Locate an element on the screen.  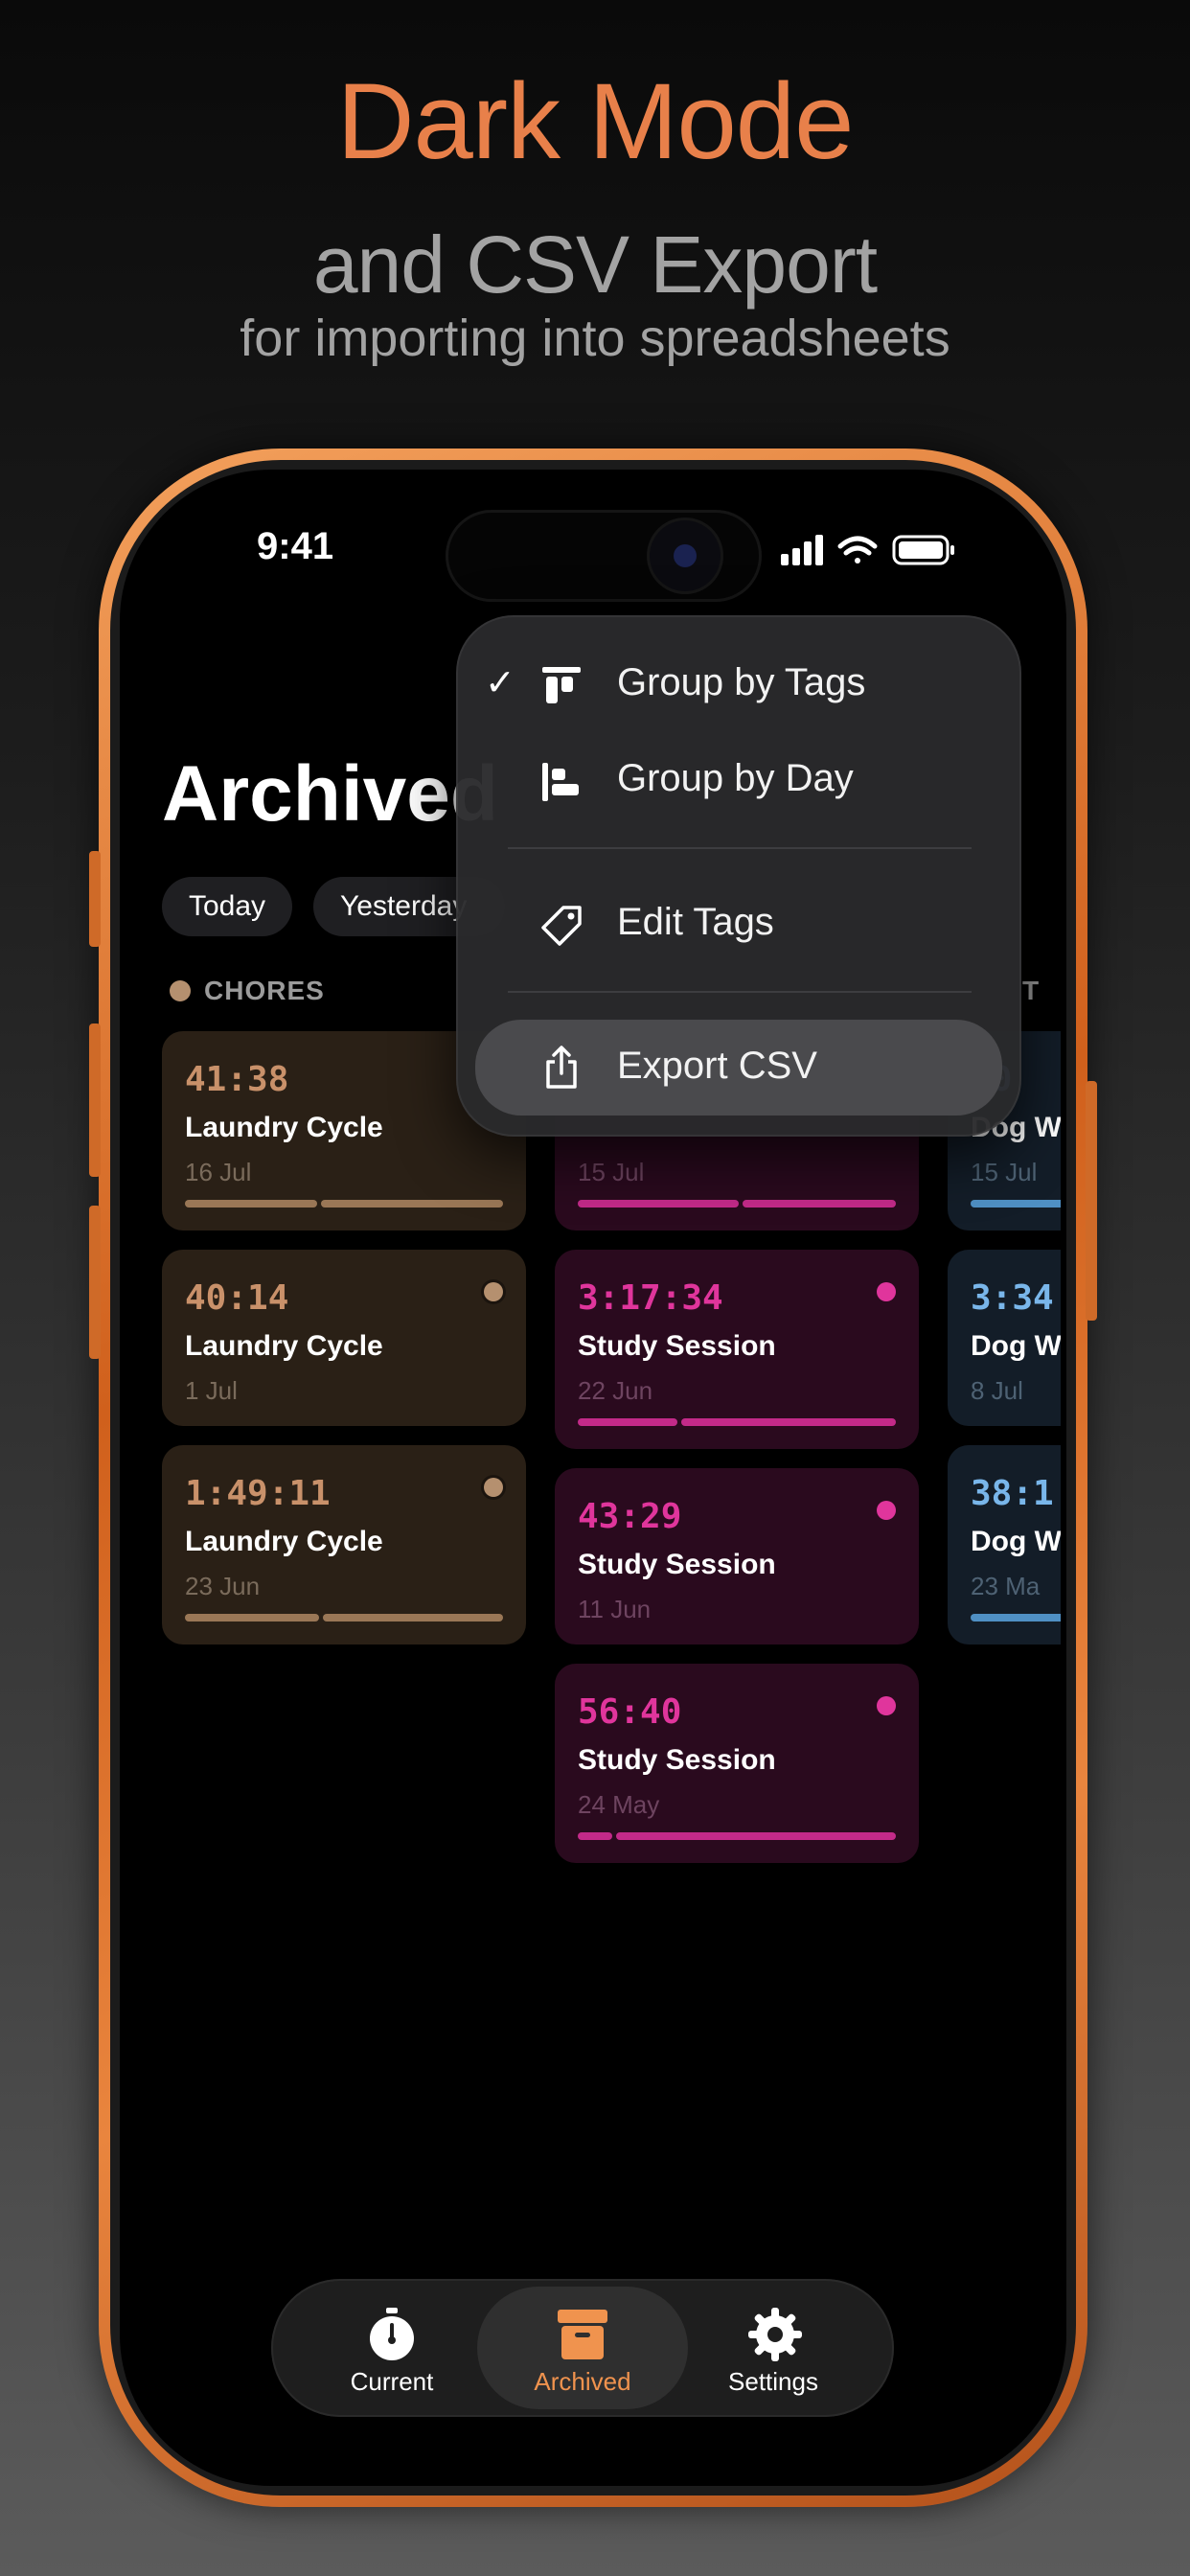
battery-icon is located at coordinates (923, 550).